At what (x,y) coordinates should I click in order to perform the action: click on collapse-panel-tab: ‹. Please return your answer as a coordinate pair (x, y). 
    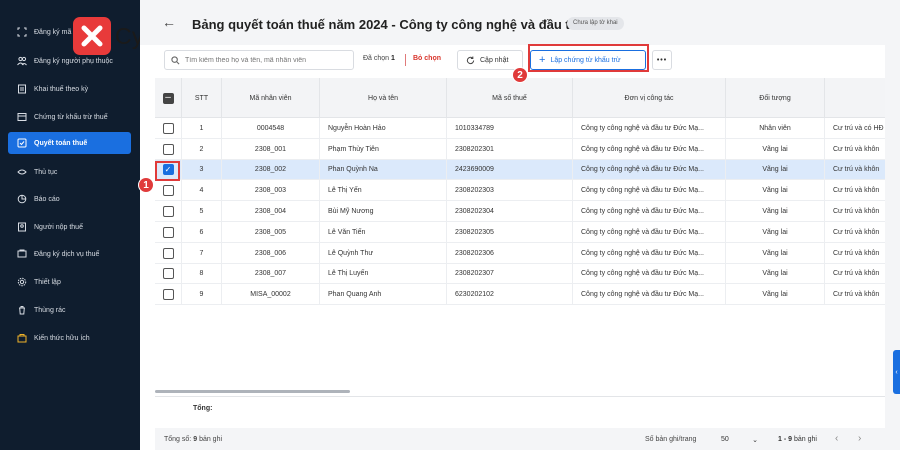
    Looking at the image, I should click on (896, 372).